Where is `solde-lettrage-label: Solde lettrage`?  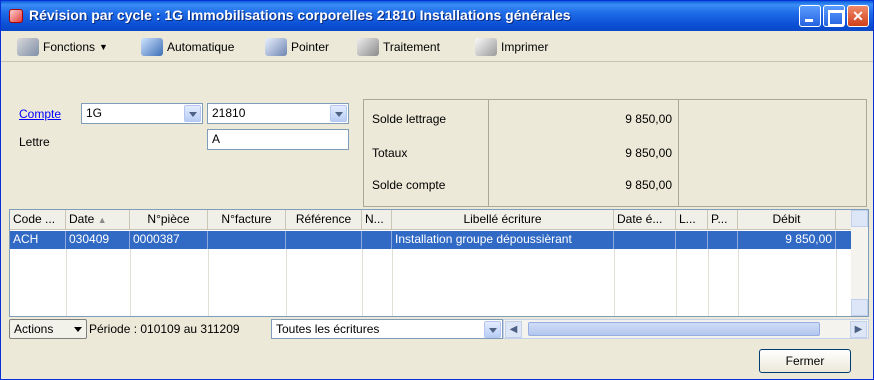 solde-lettrage-label: Solde lettrage is located at coordinates (409, 119).